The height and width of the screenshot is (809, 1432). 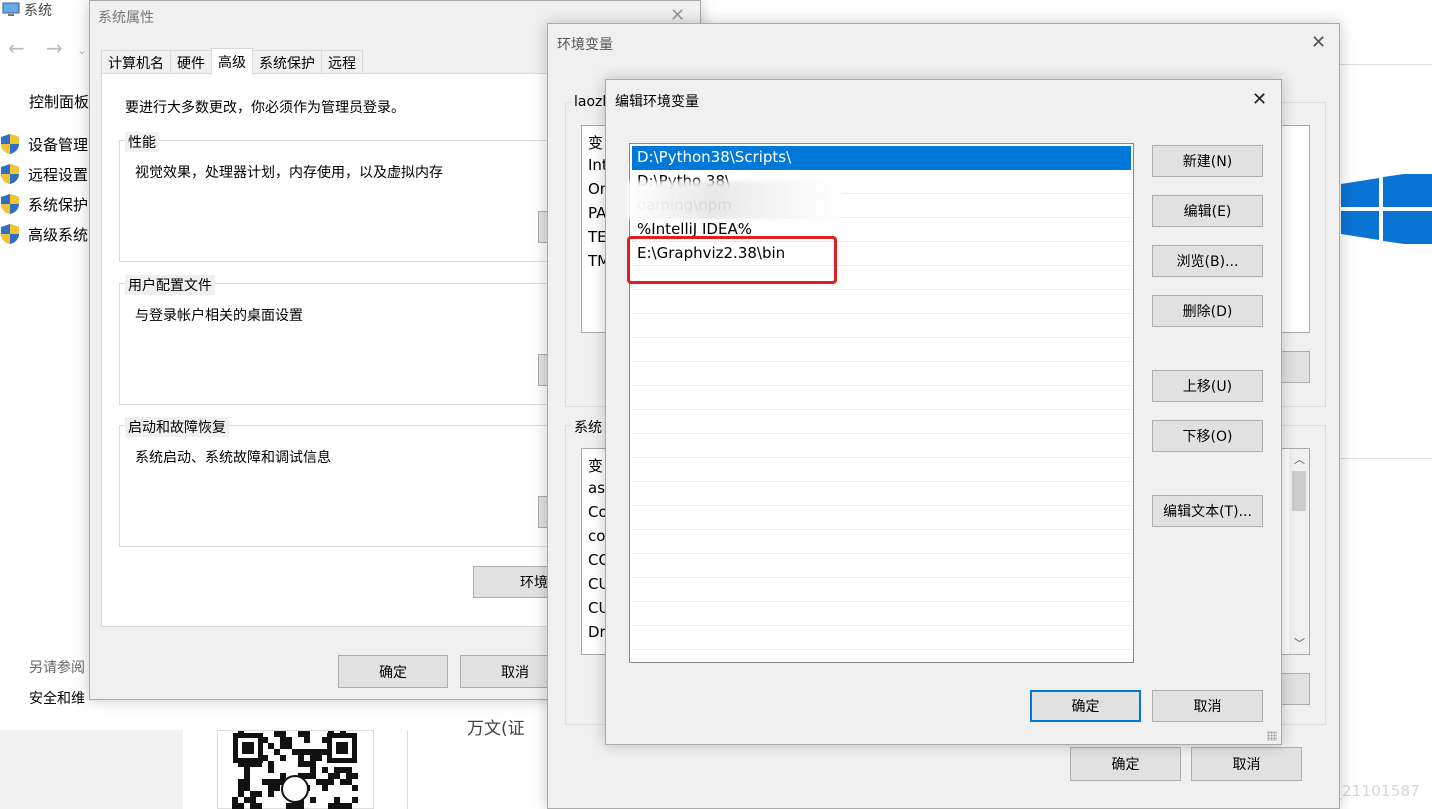 What do you see at coordinates (342, 62) in the screenshot?
I see `tab-remote: 远程` at bounding box center [342, 62].